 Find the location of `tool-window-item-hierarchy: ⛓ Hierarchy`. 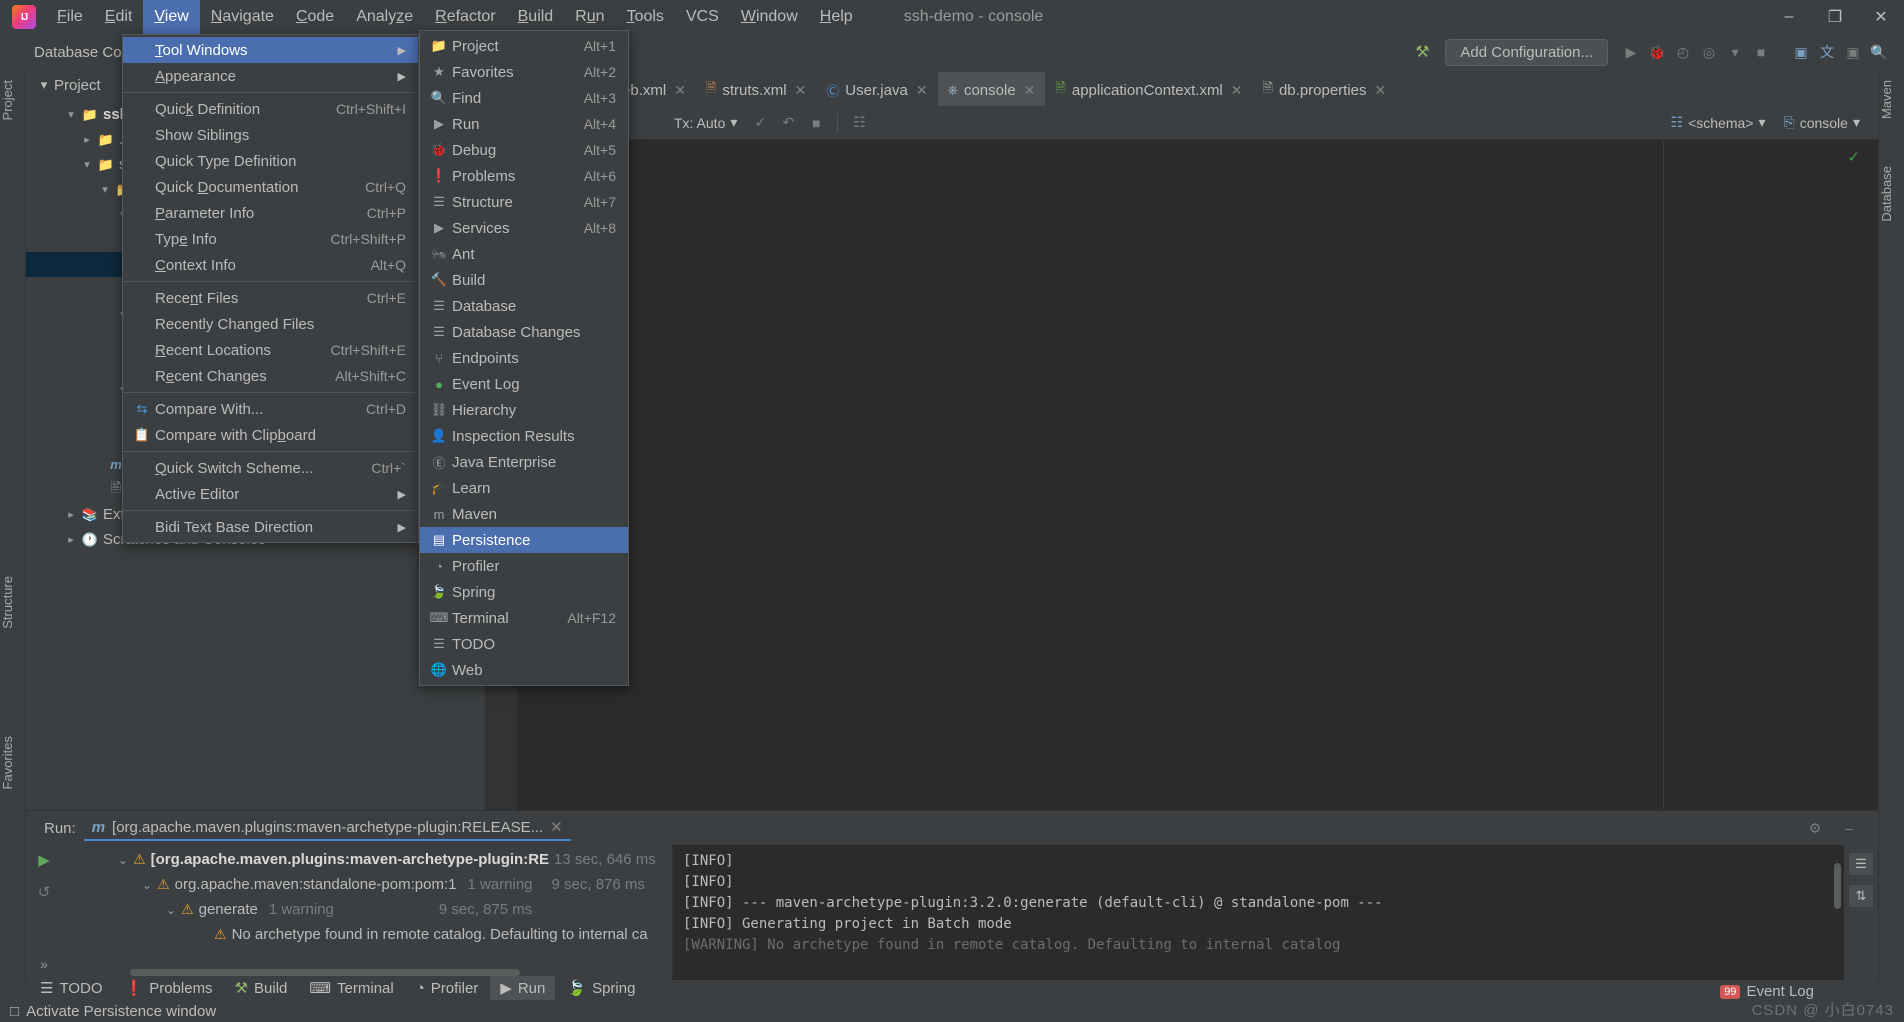

tool-window-item-hierarchy: ⛓ Hierarchy is located at coordinates (524, 410).